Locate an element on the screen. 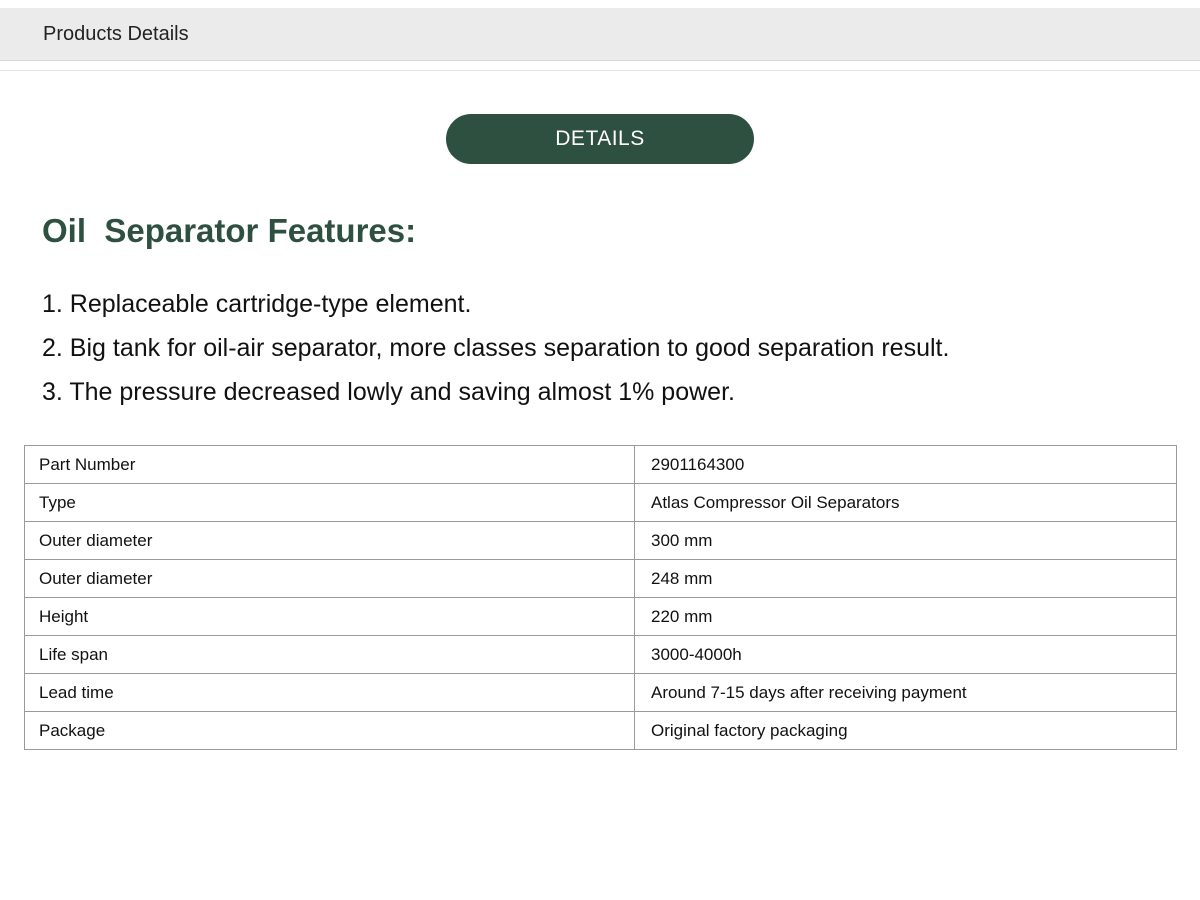  table-row: Outer diameter 248 mm is located at coordinates (600, 578).